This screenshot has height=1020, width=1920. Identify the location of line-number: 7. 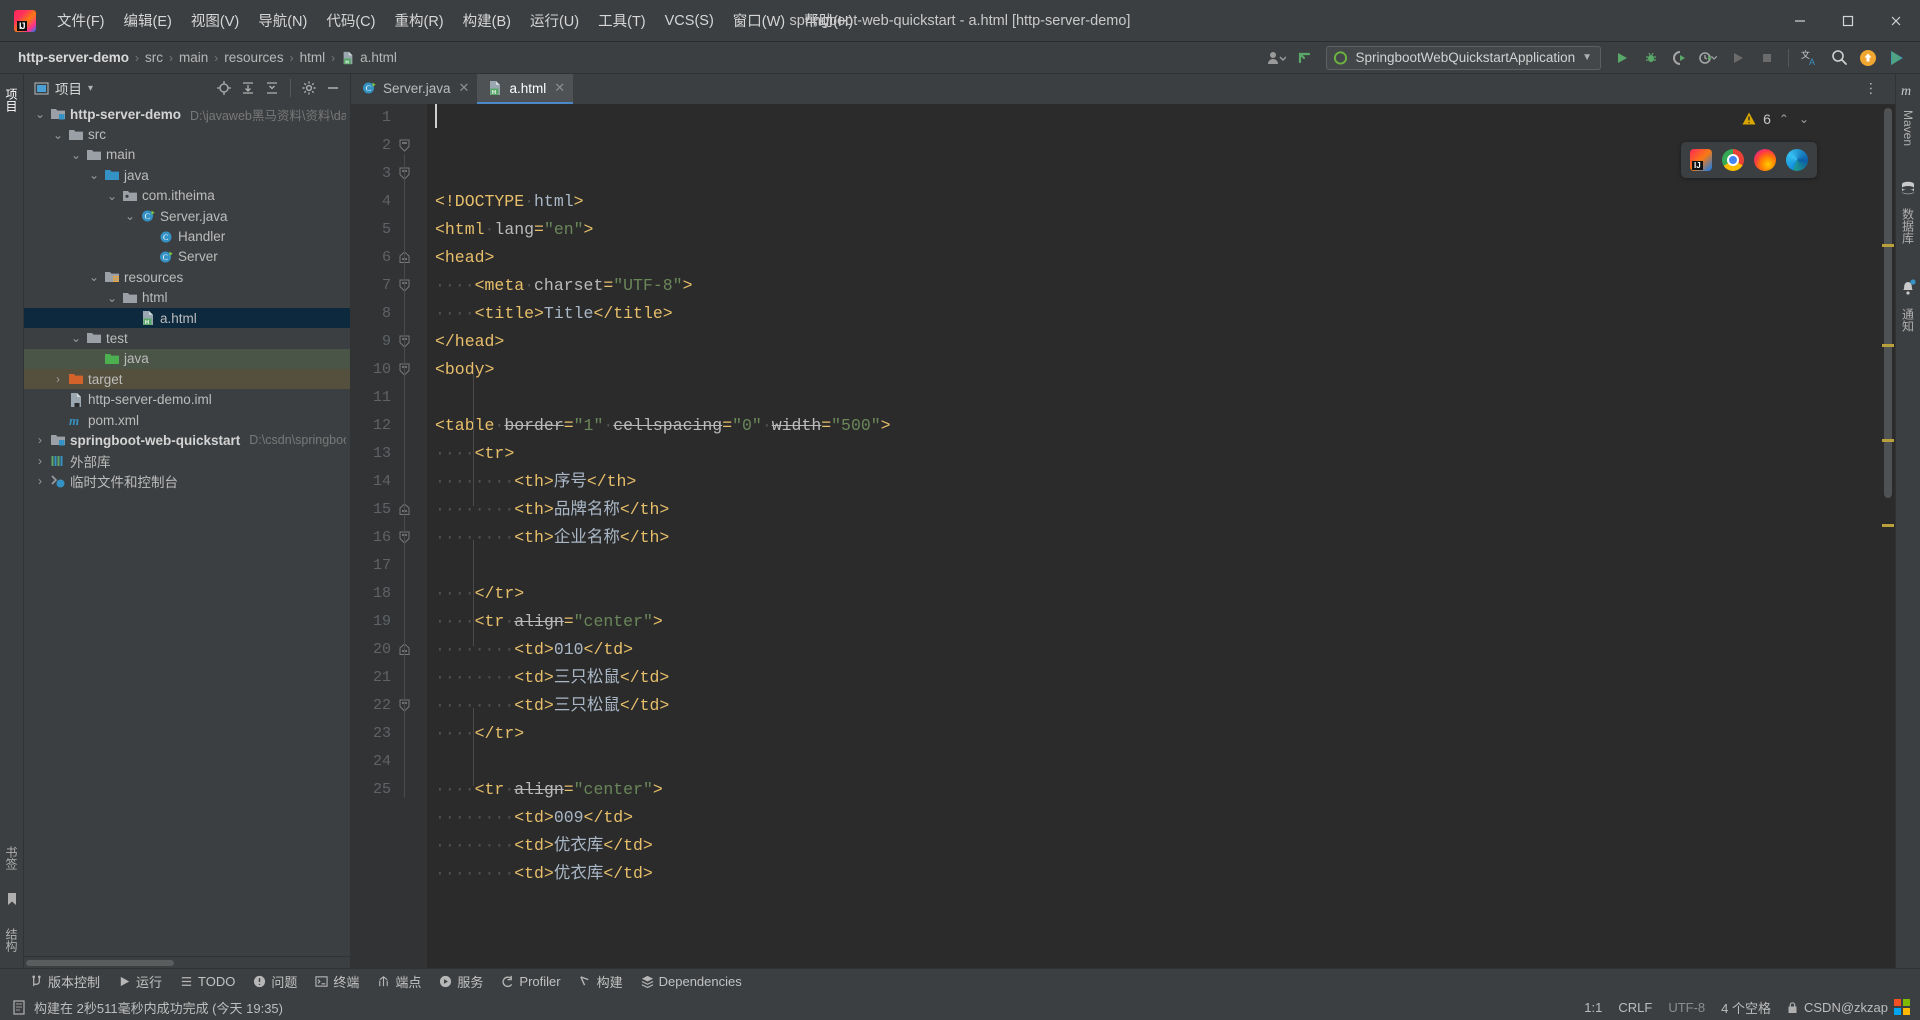
(389, 286).